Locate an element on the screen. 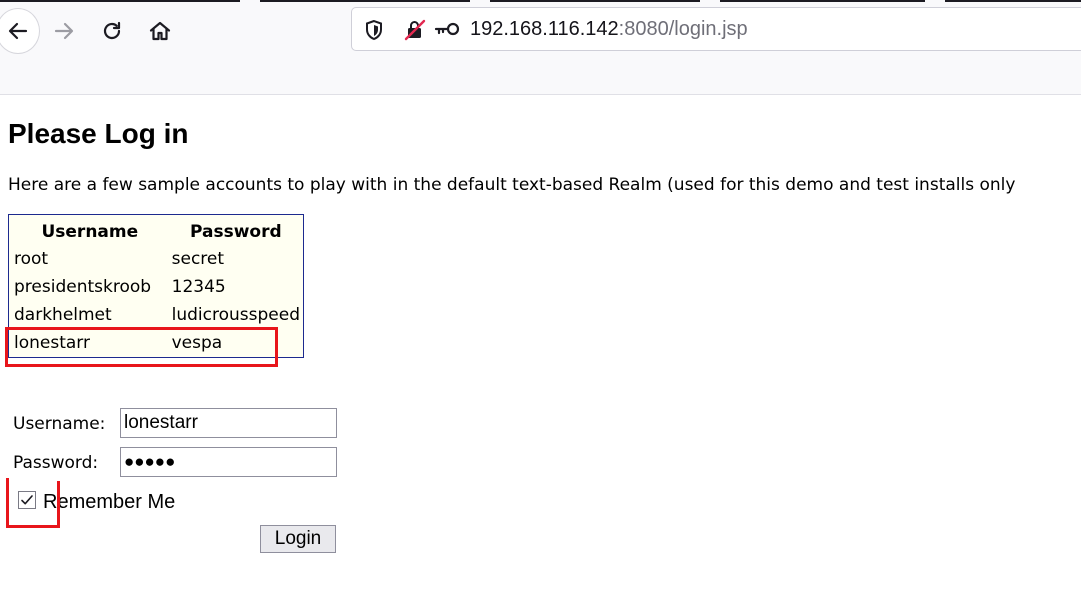 The height and width of the screenshot is (590, 1081). remember-me-label: Remember Me is located at coordinates (109, 502).